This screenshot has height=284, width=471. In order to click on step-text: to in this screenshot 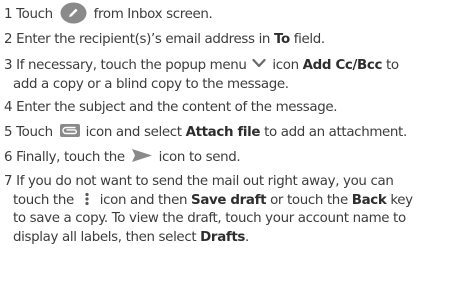, I will do `click(392, 65)`.